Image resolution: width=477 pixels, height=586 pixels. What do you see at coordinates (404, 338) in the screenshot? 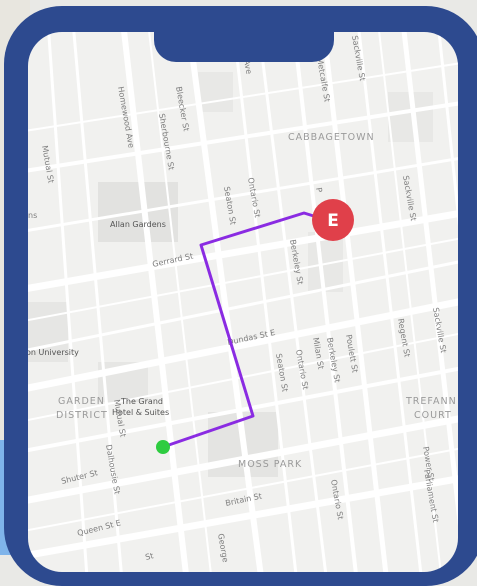
I see `street-label-regent: Regent St` at bounding box center [404, 338].